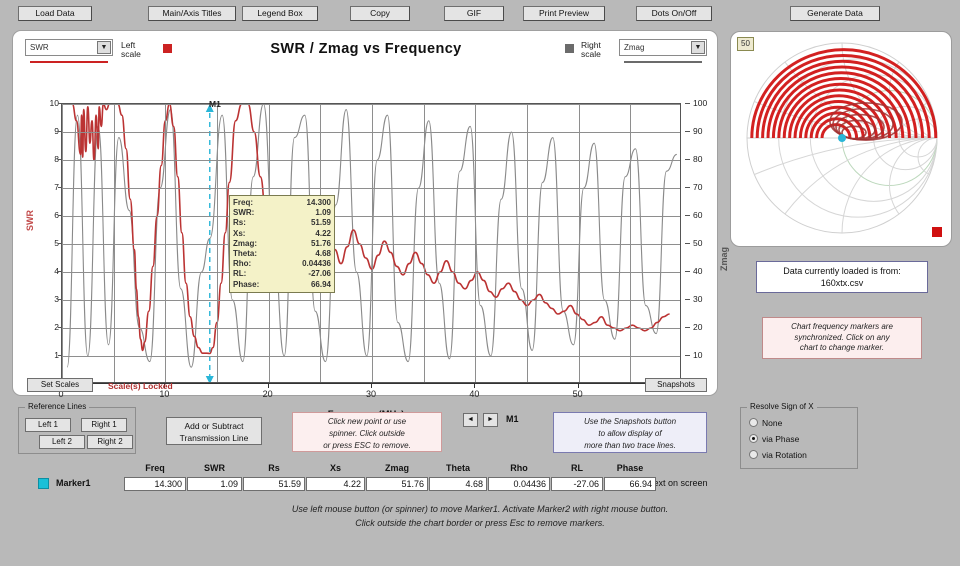  I want to click on datatip-key: Freq:, so click(243, 202).